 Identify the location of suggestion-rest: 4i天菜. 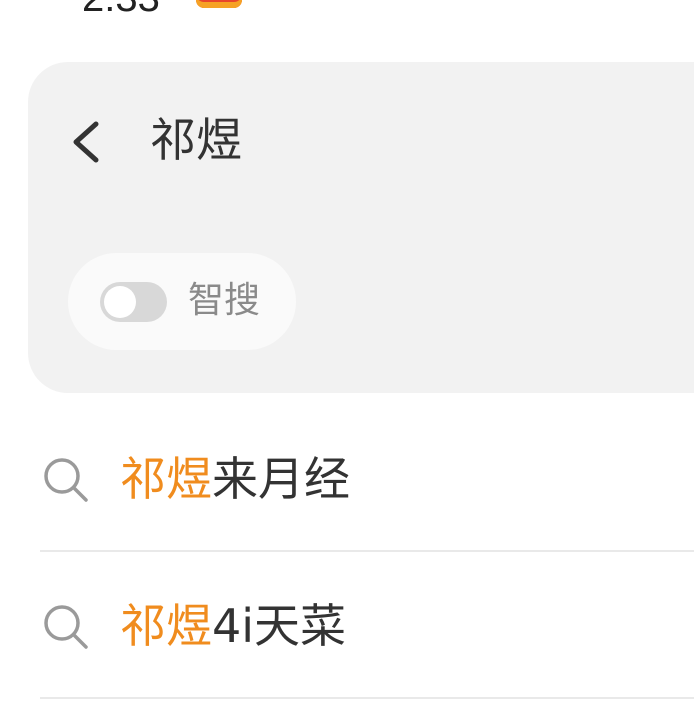
(279, 626).